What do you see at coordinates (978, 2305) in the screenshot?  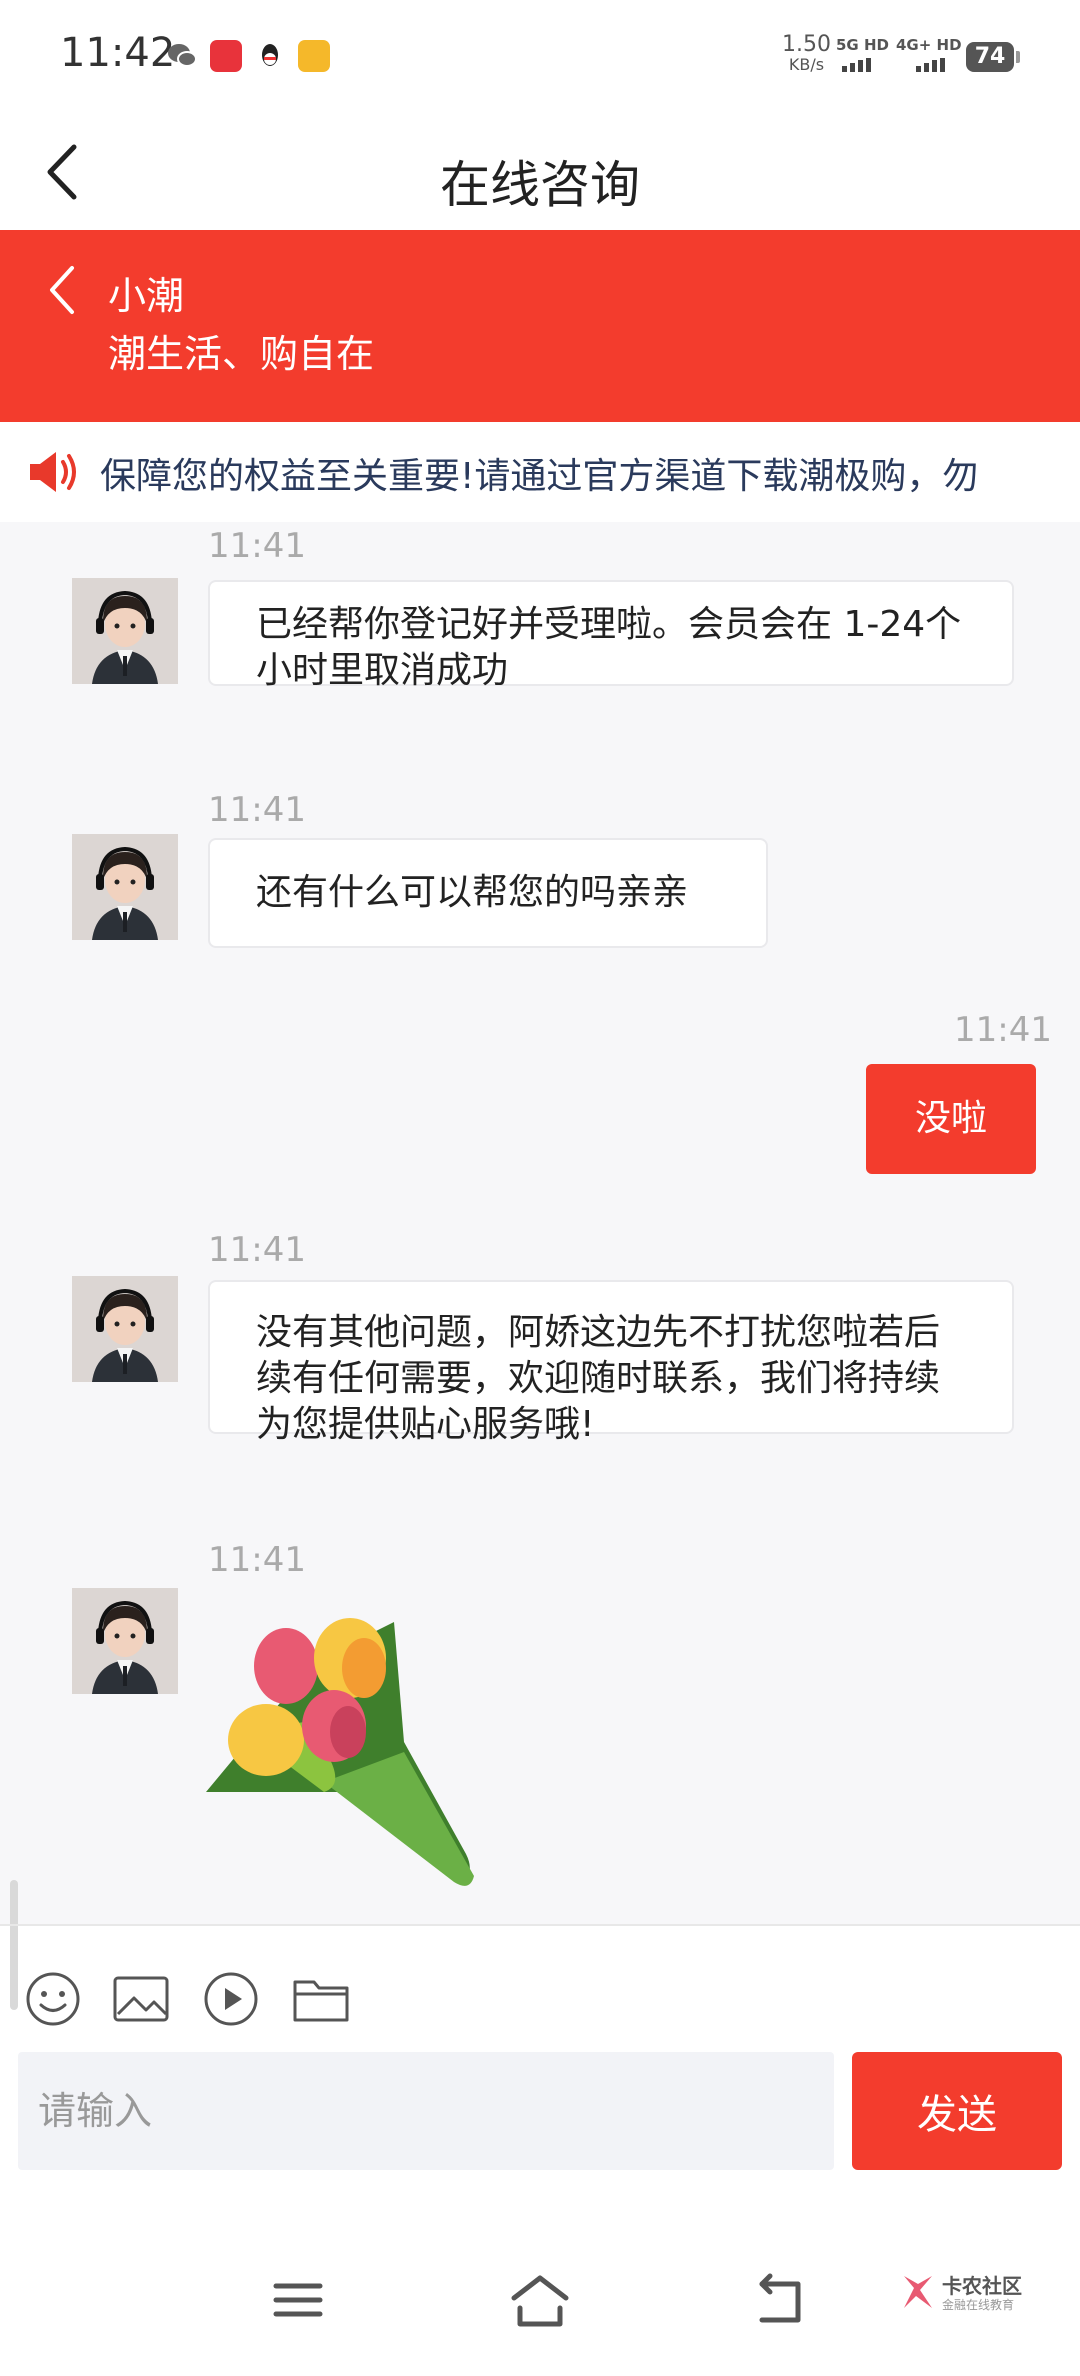 I see `watermark-subtitle: 金融在线教育` at bounding box center [978, 2305].